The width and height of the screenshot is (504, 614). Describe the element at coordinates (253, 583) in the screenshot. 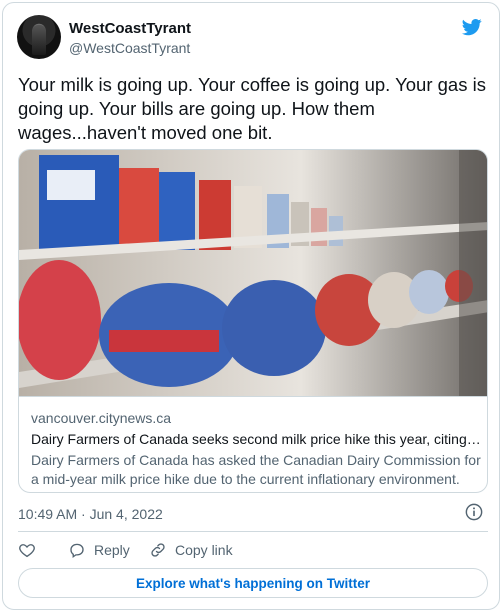

I see `explore-twitter-button: Explore what's happening on Twitter` at that location.